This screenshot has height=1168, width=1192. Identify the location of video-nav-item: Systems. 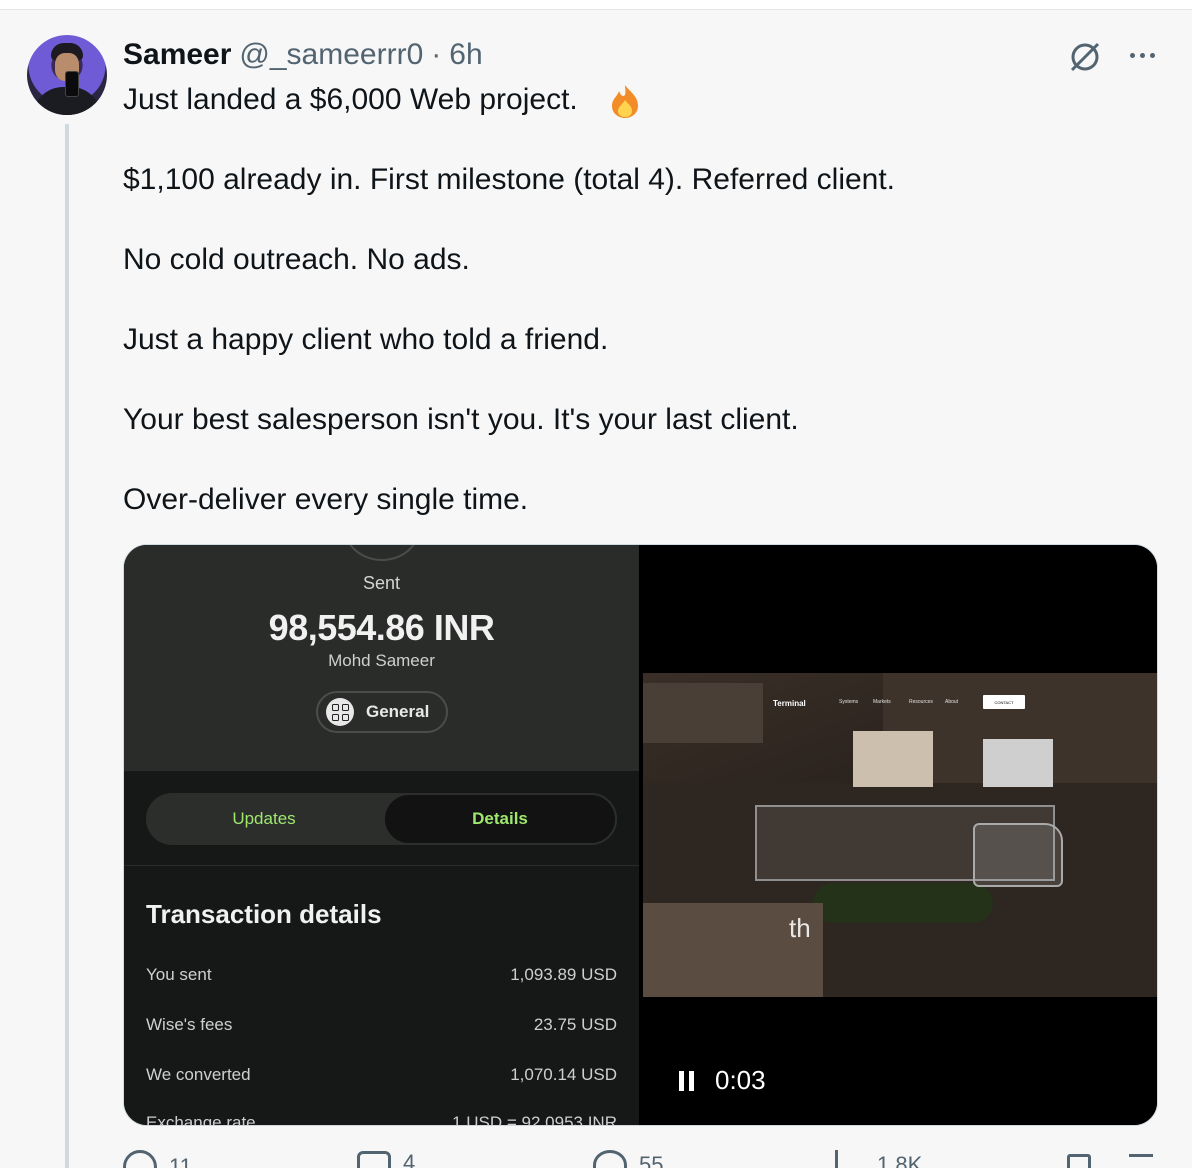
(849, 702).